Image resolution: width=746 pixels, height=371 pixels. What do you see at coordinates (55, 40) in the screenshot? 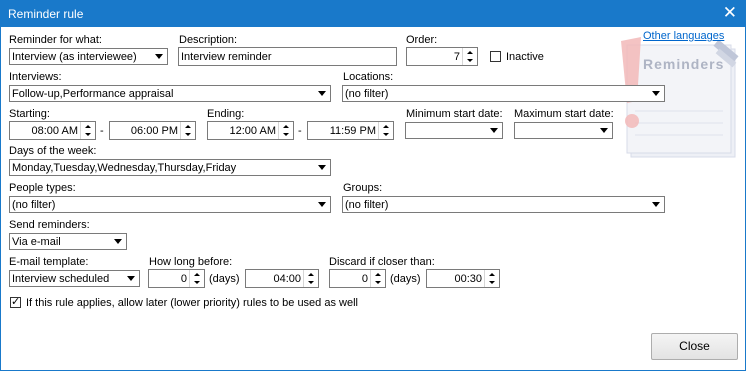
I see `reminder-for-label: Reminder for what:` at bounding box center [55, 40].